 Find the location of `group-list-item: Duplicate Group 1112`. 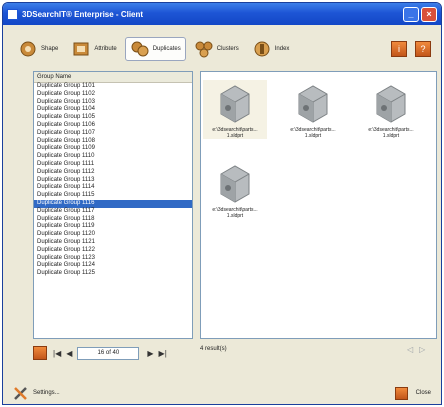

group-list-item: Duplicate Group 1112 is located at coordinates (113, 173).